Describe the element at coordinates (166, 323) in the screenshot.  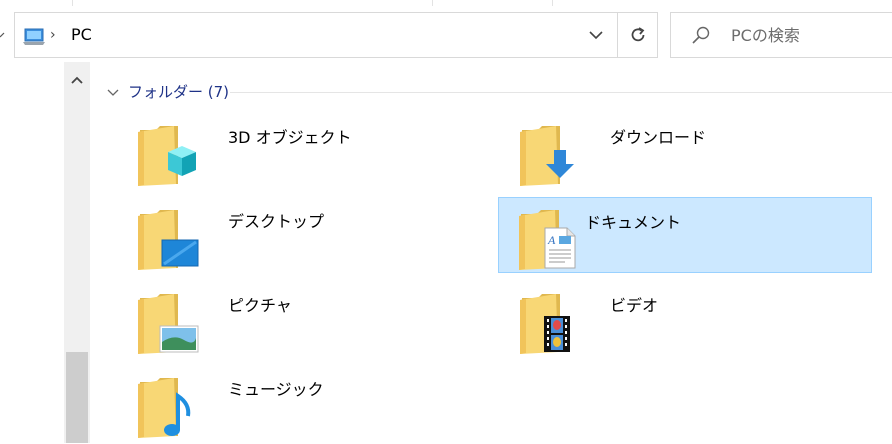
I see `pictures-folder-icon` at that location.